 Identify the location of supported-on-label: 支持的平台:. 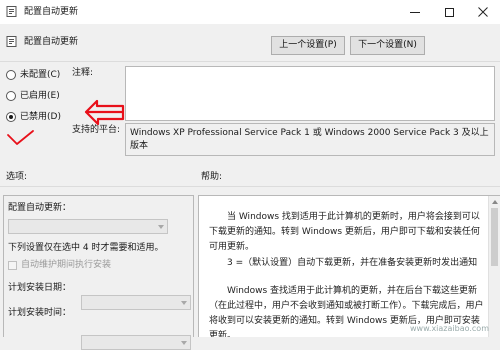
(96, 130).